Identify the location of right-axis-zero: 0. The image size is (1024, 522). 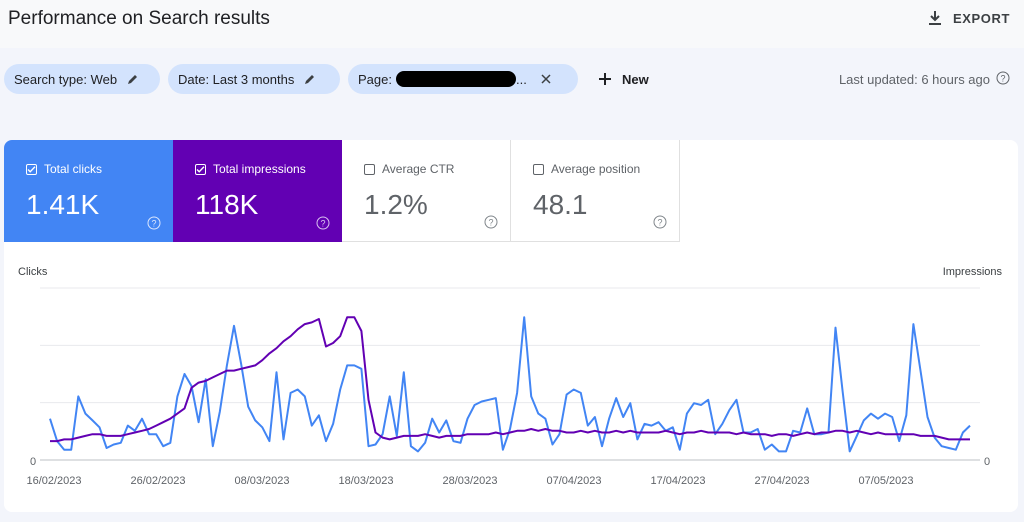
(987, 462).